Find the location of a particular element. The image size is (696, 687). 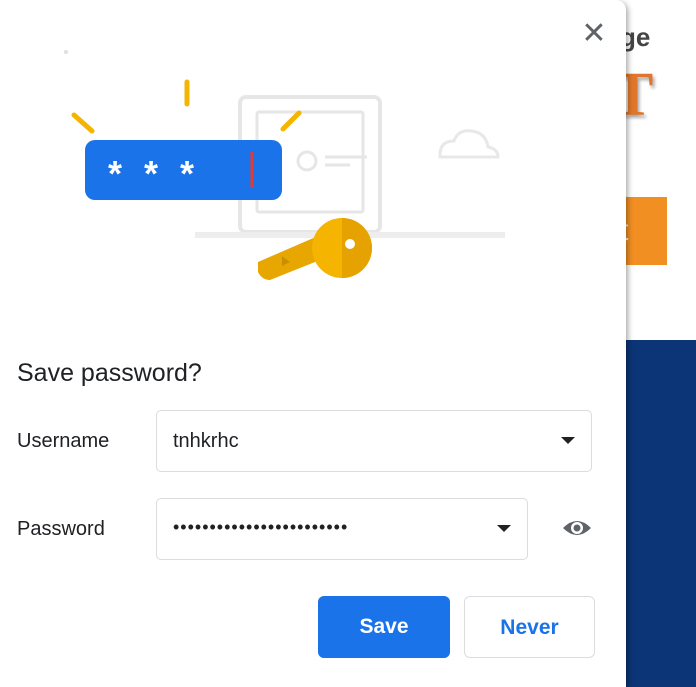

password-label: Password is located at coordinates (61, 529).